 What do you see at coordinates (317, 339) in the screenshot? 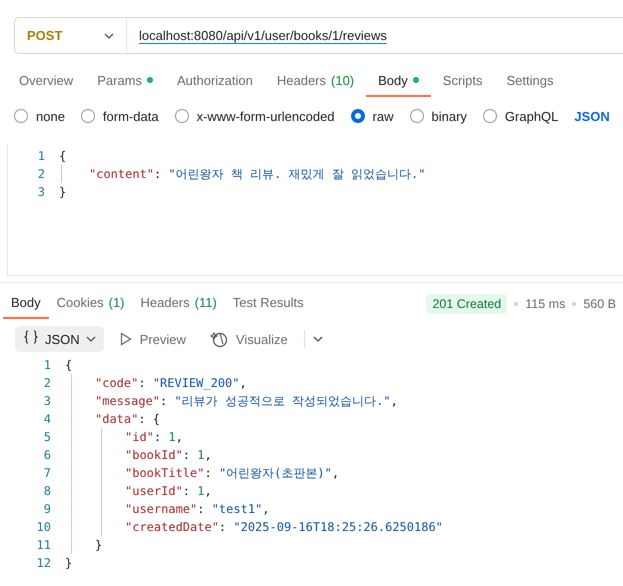
I see `more-options-icon` at bounding box center [317, 339].